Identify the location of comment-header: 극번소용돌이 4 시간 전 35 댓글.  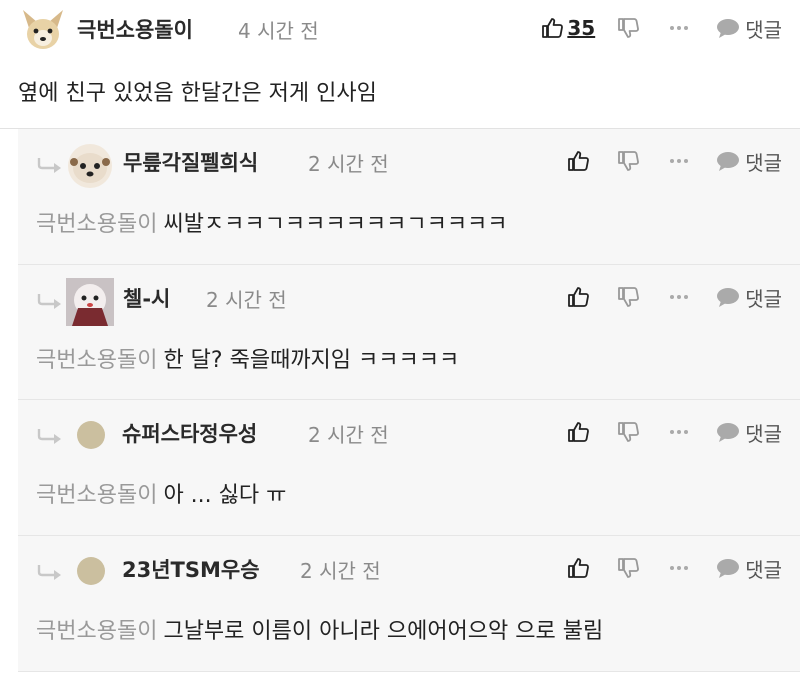
(400, 30).